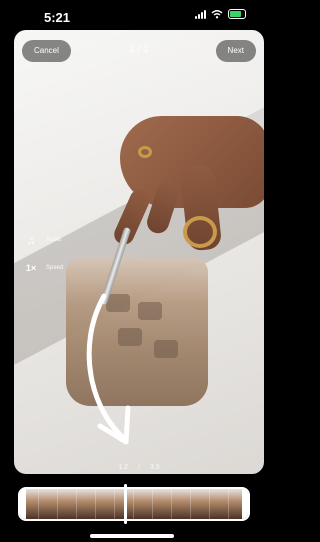 This screenshot has height=542, width=320. What do you see at coordinates (43, 240) in the screenshot?
I see `audio-tool: ♫ Audio` at bounding box center [43, 240].